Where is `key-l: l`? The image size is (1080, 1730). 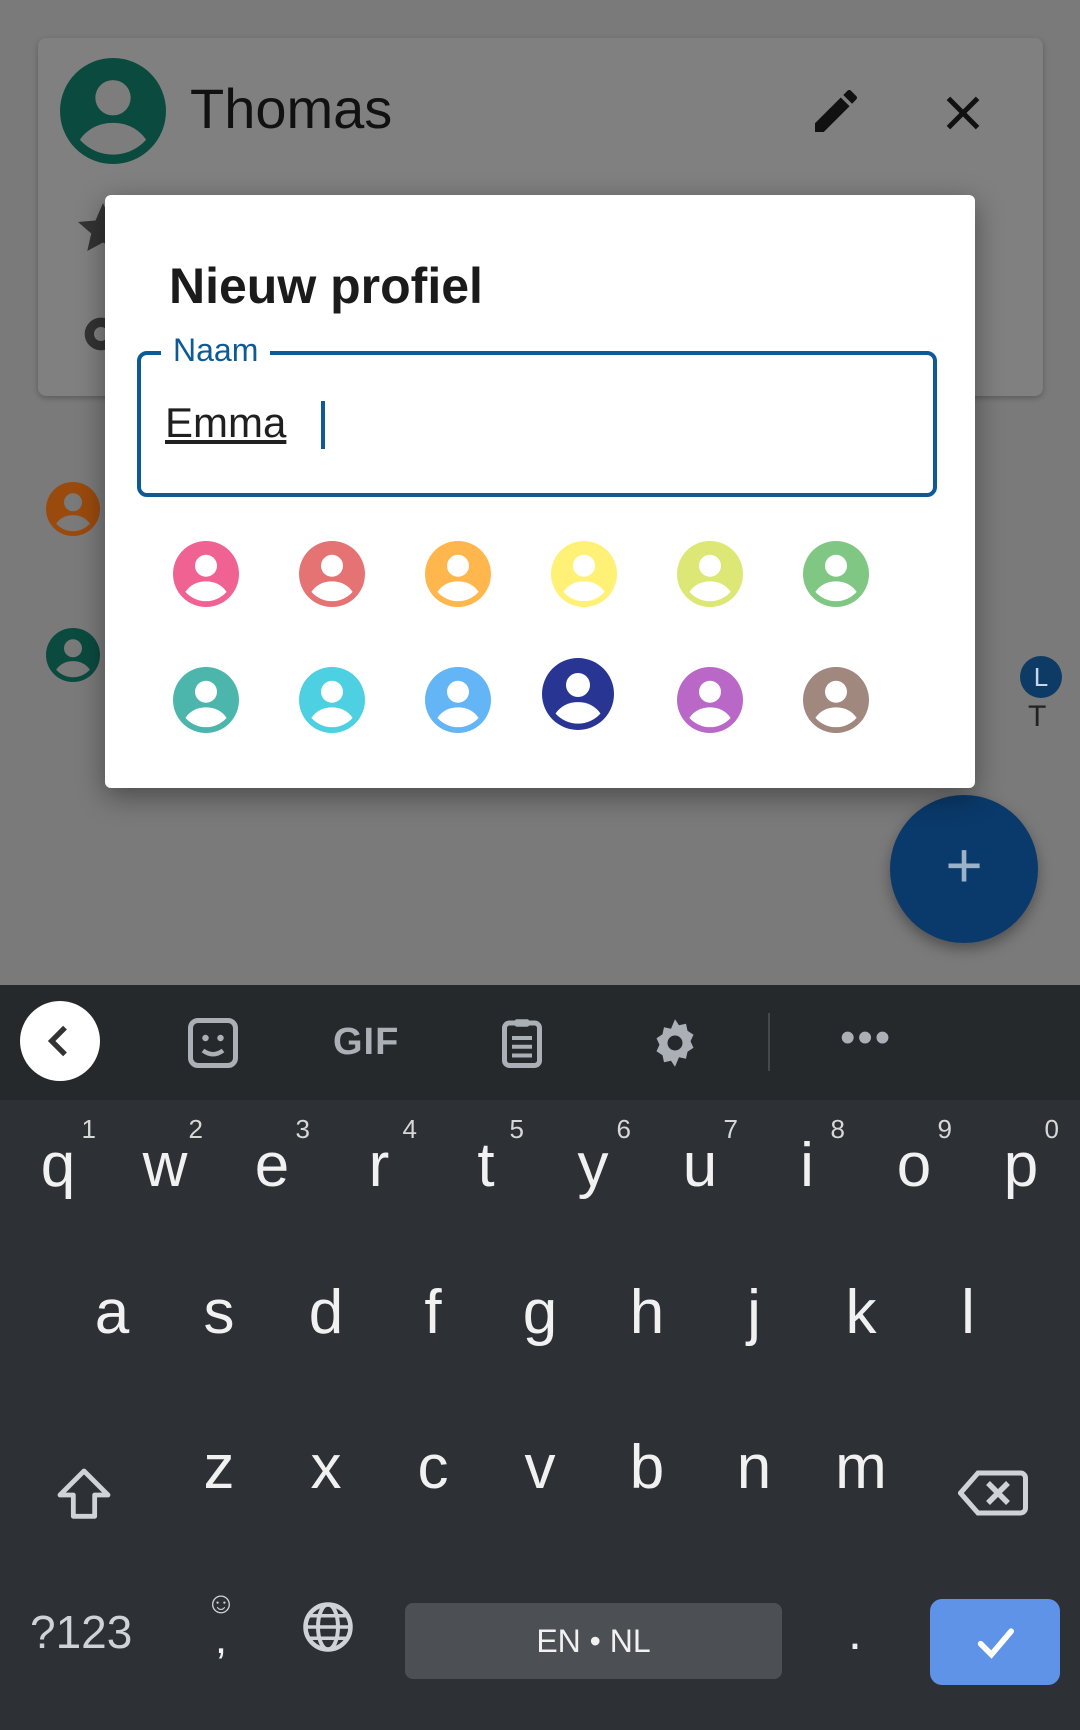 key-l: l is located at coordinates (968, 1310).